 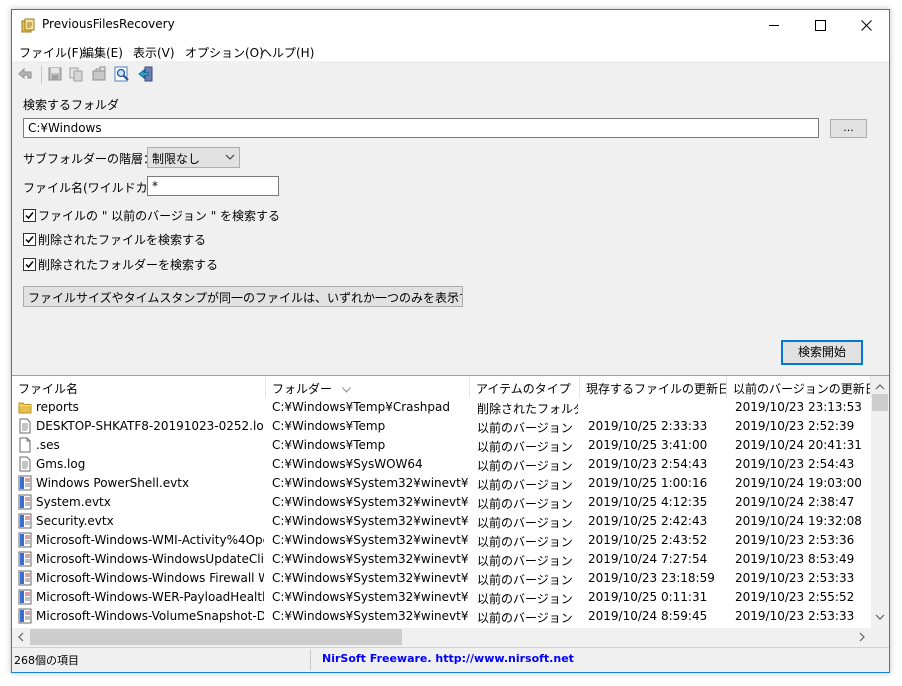 What do you see at coordinates (21, 637) in the screenshot?
I see `scroll-left-icon` at bounding box center [21, 637].